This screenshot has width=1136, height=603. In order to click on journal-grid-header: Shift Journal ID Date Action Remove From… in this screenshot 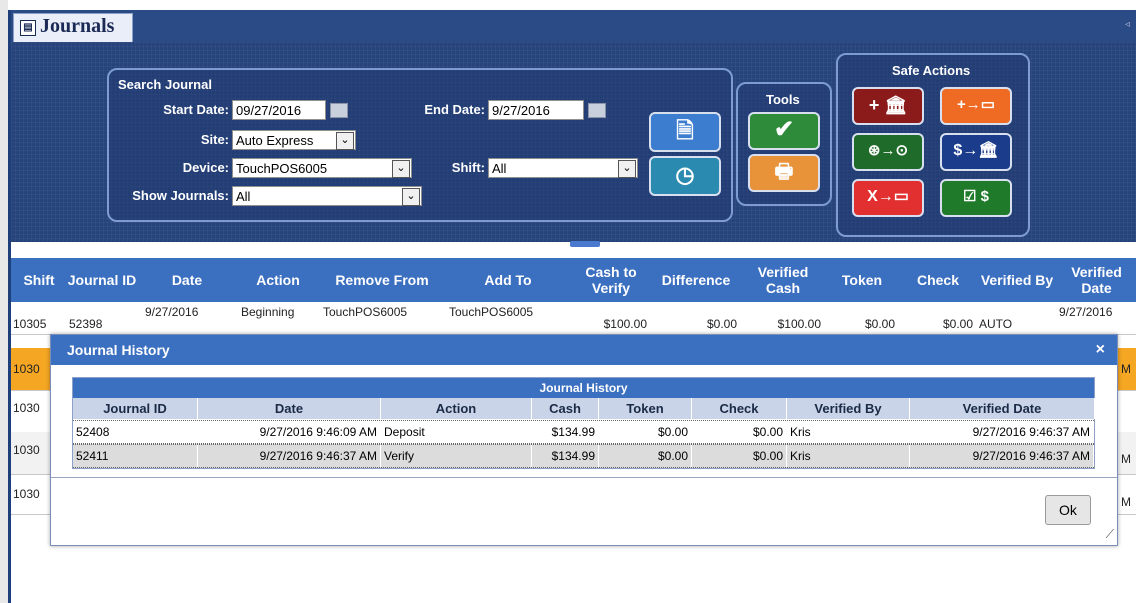, I will do `click(573, 280)`.